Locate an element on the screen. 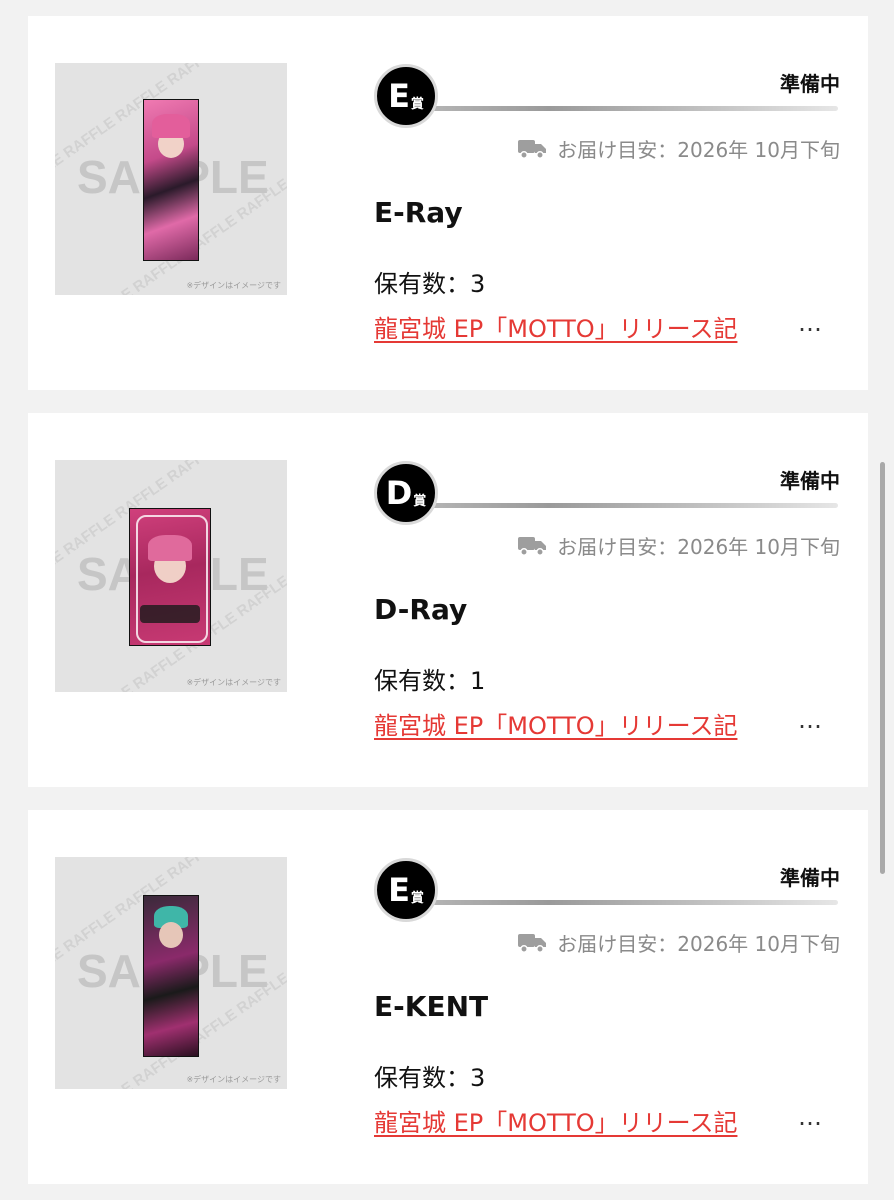  scrollbar is located at coordinates (882, 668).